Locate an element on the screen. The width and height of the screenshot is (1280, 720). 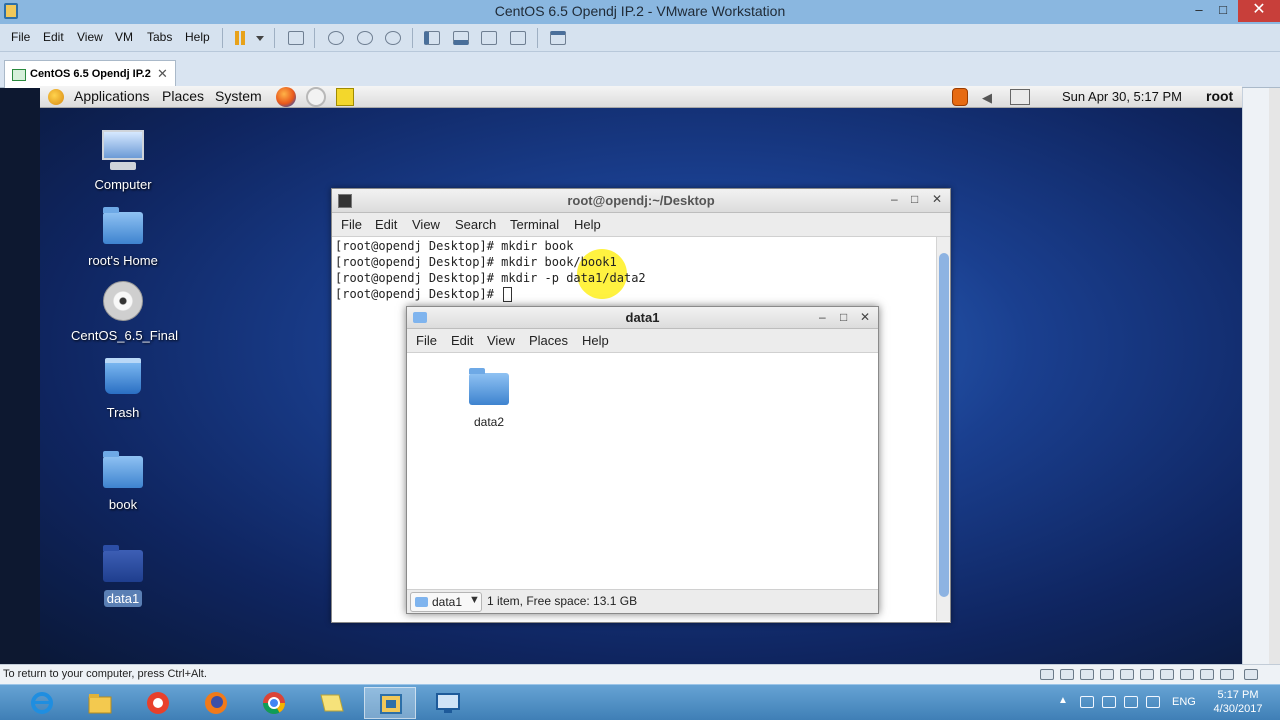
vmware-icon is located at coordinates (390, 703).